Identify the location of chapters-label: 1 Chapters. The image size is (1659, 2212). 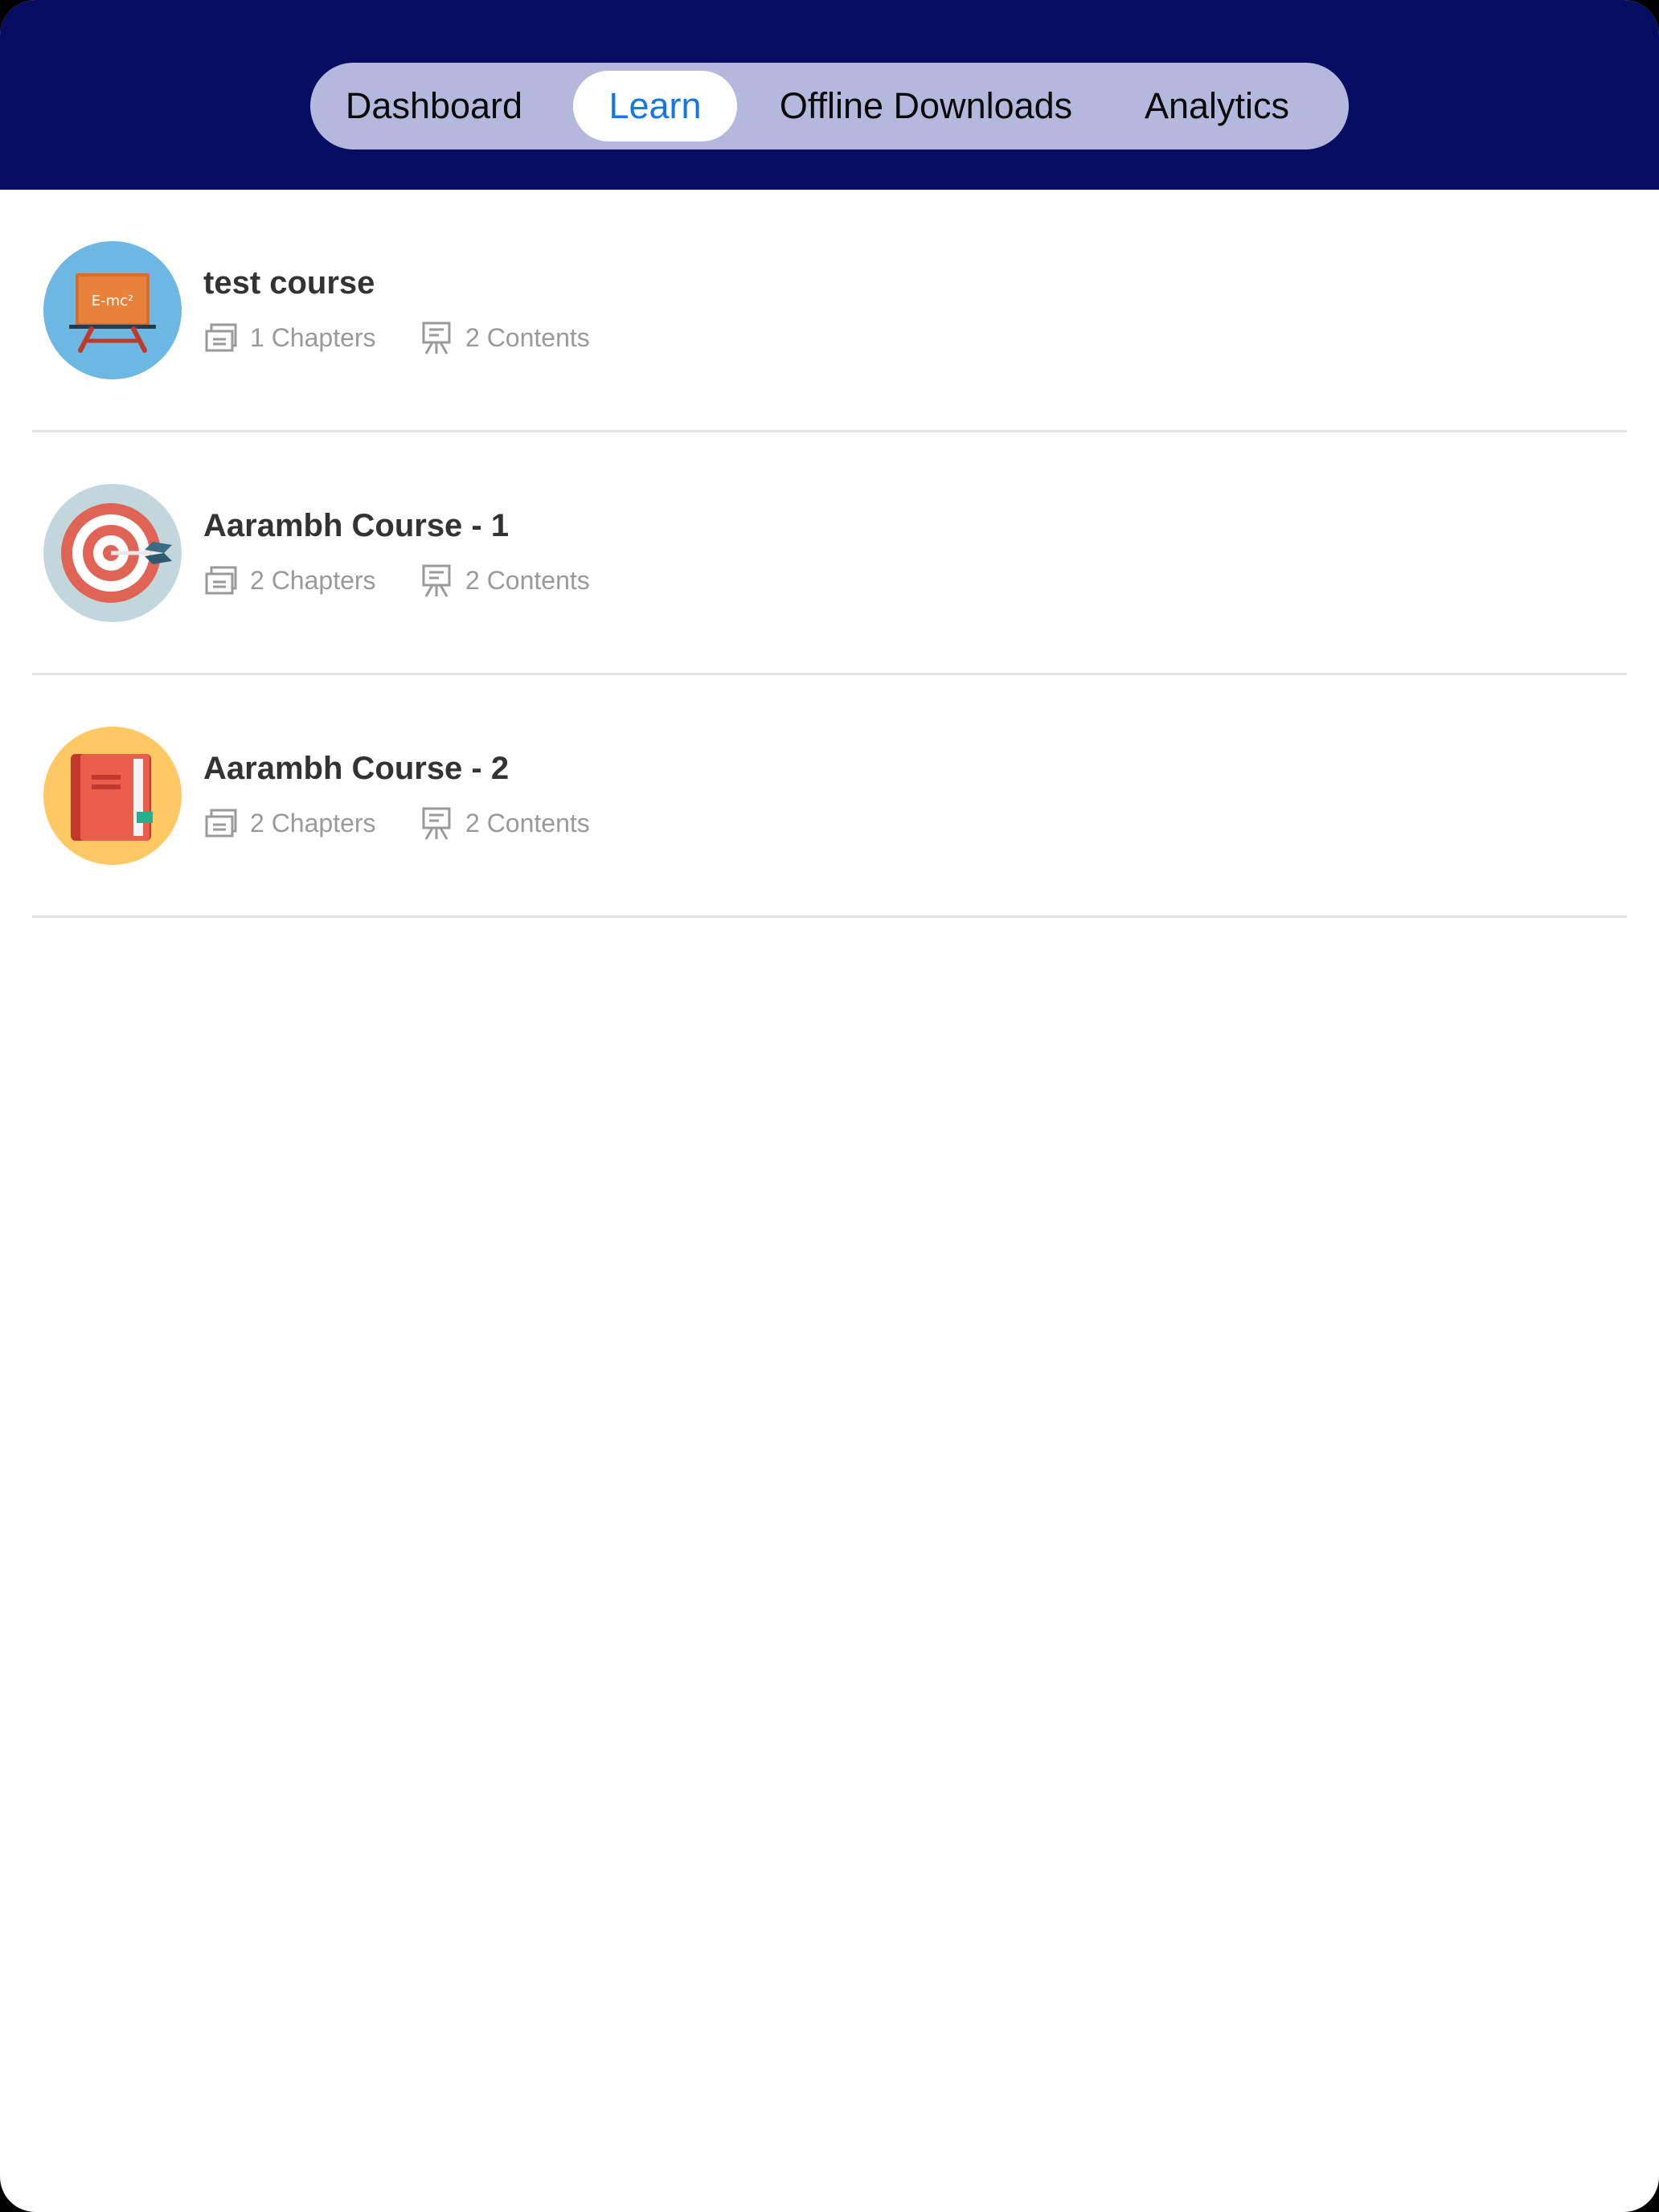
(313, 337).